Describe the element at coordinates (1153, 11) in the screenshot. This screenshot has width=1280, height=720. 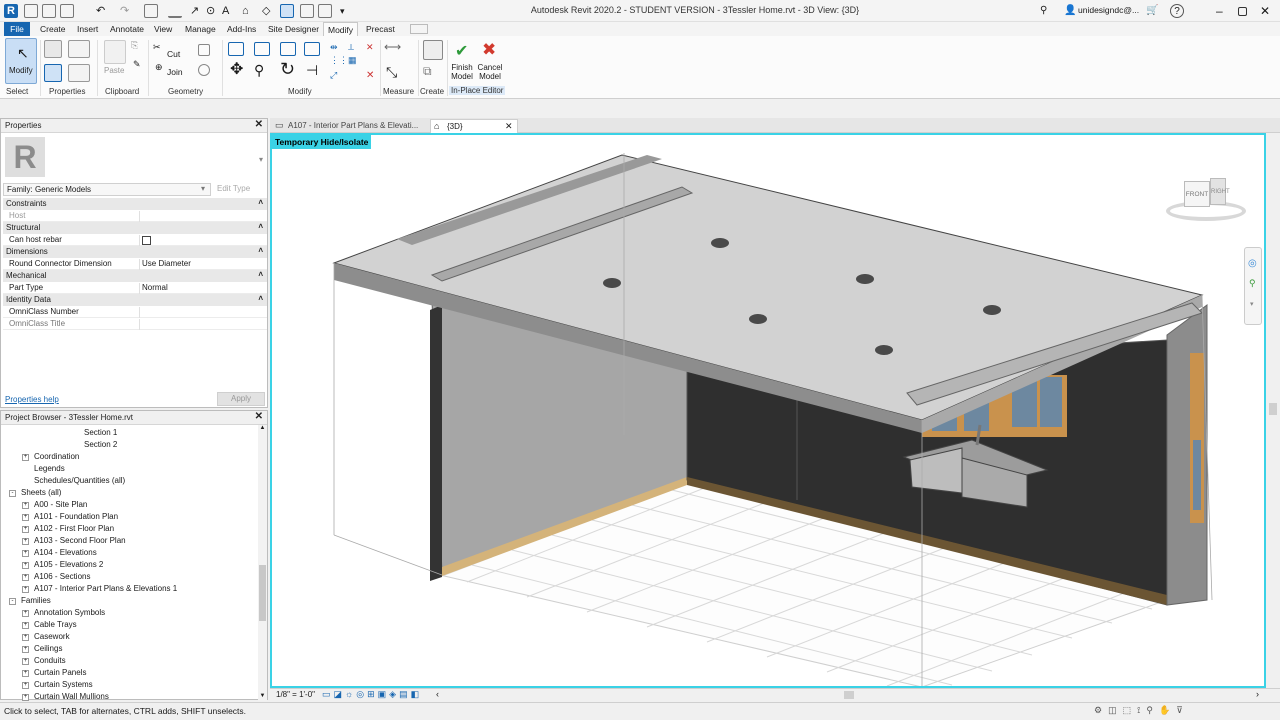
I see `cart-icon: 🛒` at that location.